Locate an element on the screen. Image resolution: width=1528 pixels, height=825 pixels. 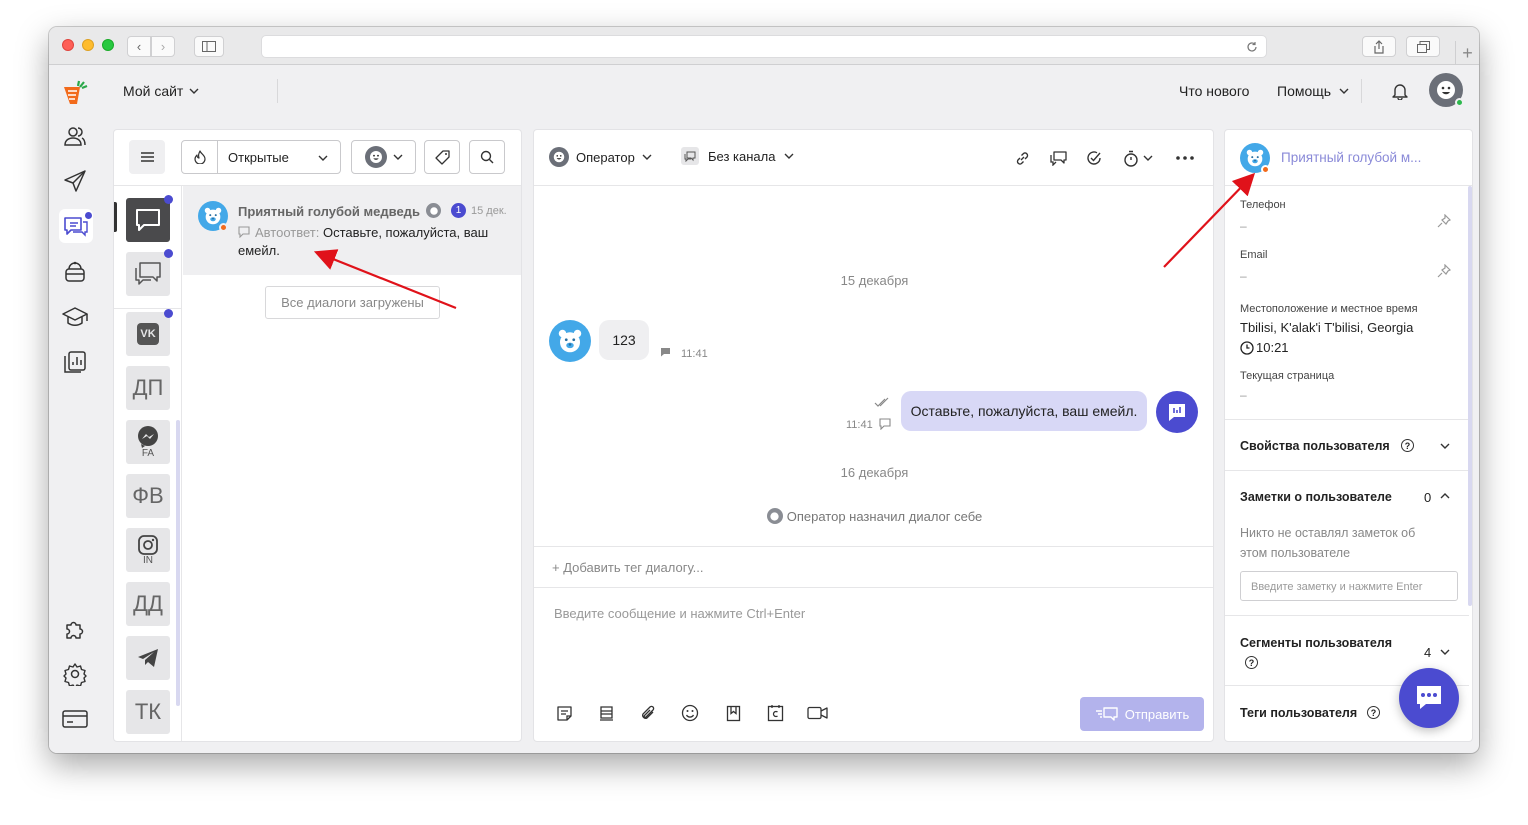
close-dialog-button is located at coordinates (1094, 158).